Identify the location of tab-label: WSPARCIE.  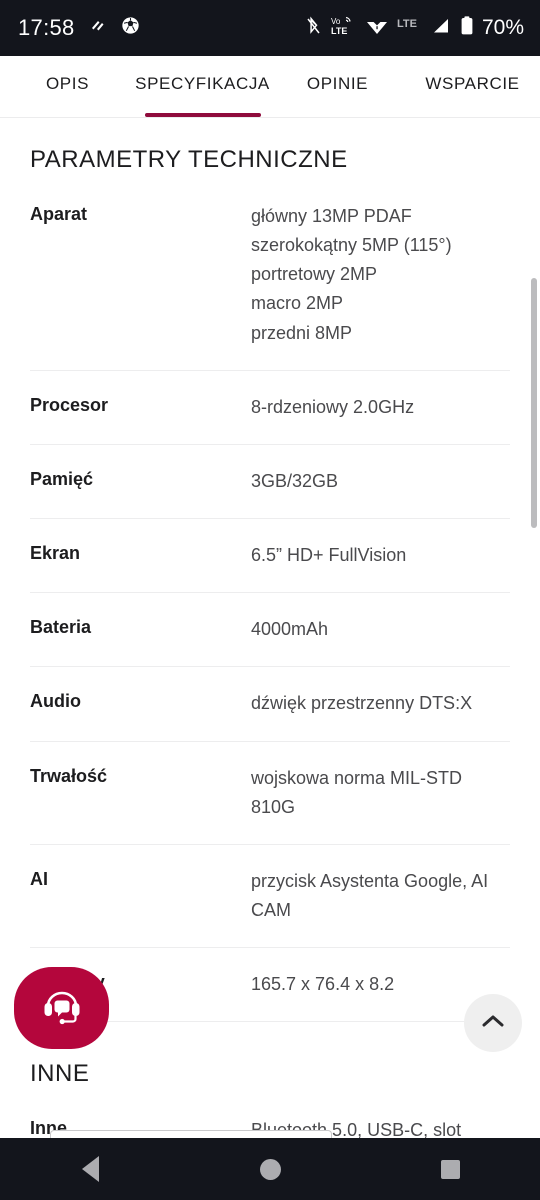
(472, 83).